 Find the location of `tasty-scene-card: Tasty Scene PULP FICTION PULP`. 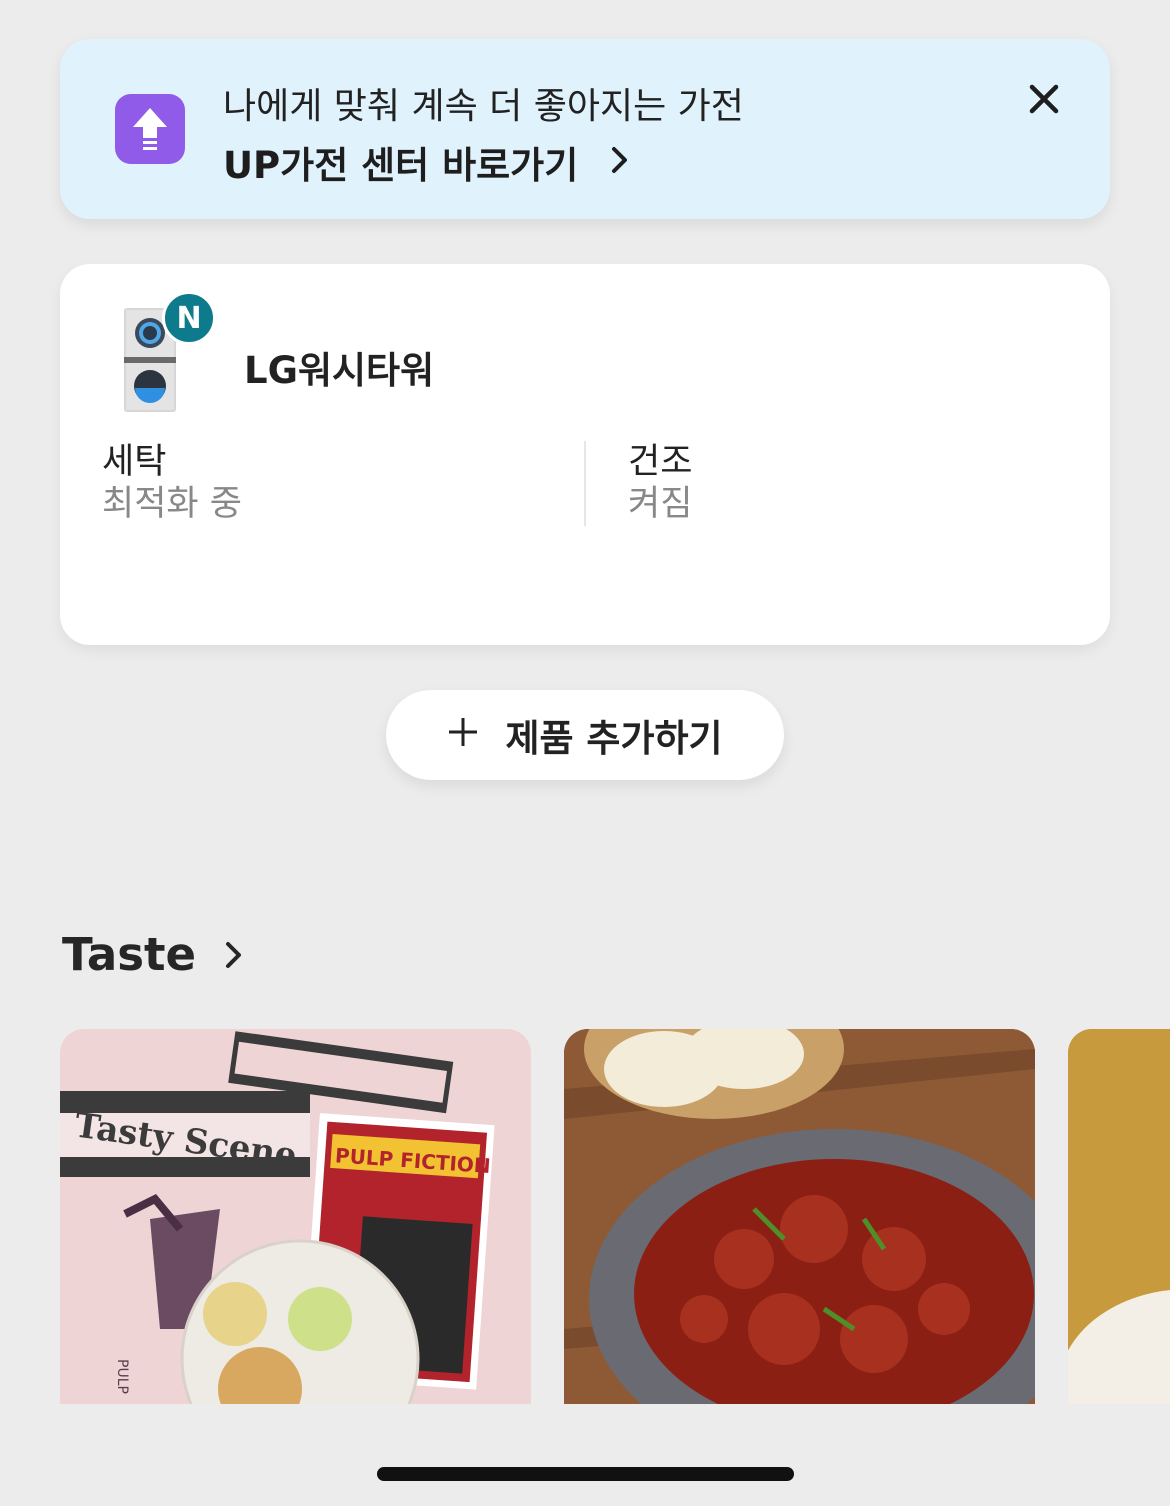

tasty-scene-card: Tasty Scene PULP FICTION PULP is located at coordinates (295, 1216).